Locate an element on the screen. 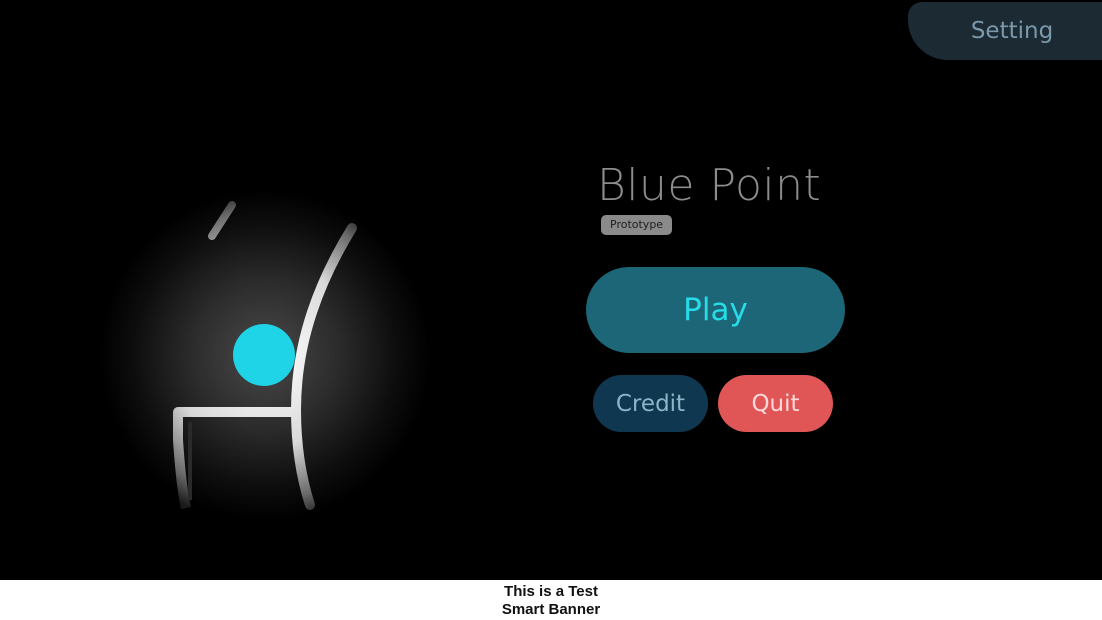 The height and width of the screenshot is (620, 1102). prototype-badge: Prototype is located at coordinates (637, 225).